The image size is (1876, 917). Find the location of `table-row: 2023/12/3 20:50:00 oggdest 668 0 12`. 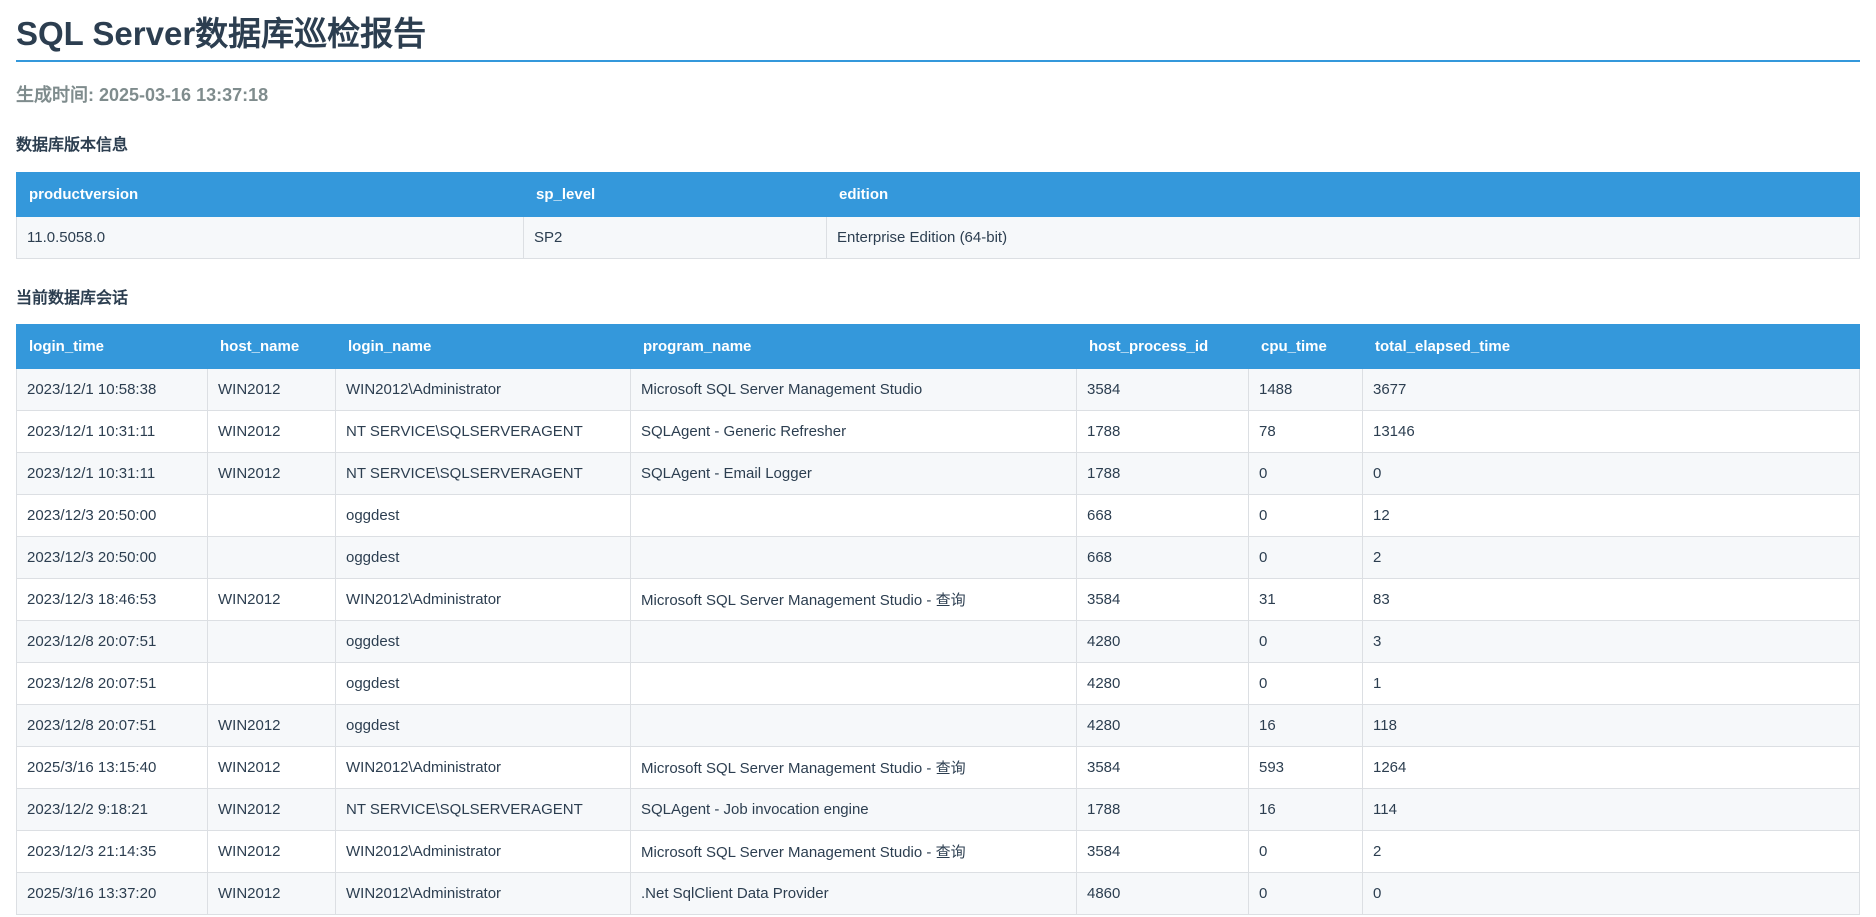

table-row: 2023/12/3 20:50:00 oggdest 668 0 12 is located at coordinates (938, 515).